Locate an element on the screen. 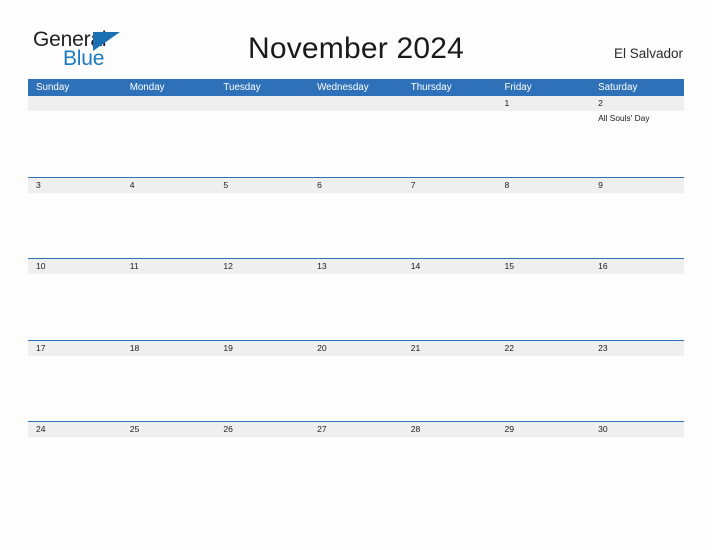 Image resolution: width=712 pixels, height=550 pixels. day-number: 27 is located at coordinates (356, 429).